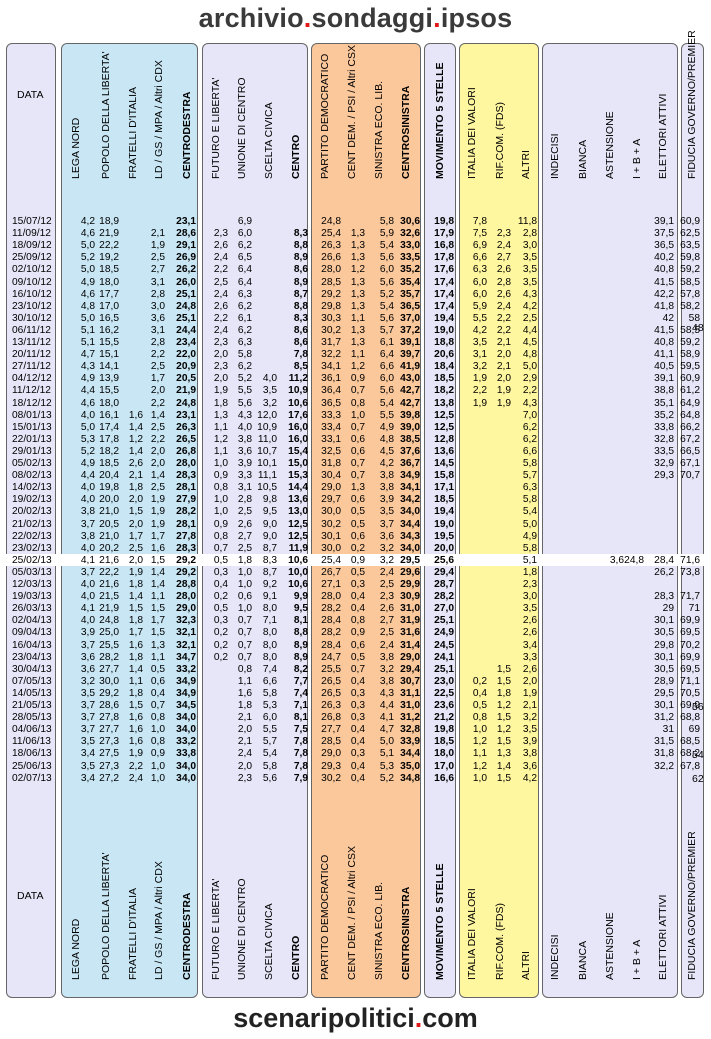 The width and height of the screenshot is (711, 1039). What do you see at coordinates (529, 693) in the screenshot?
I see `cell-altri: 1,9` at bounding box center [529, 693].